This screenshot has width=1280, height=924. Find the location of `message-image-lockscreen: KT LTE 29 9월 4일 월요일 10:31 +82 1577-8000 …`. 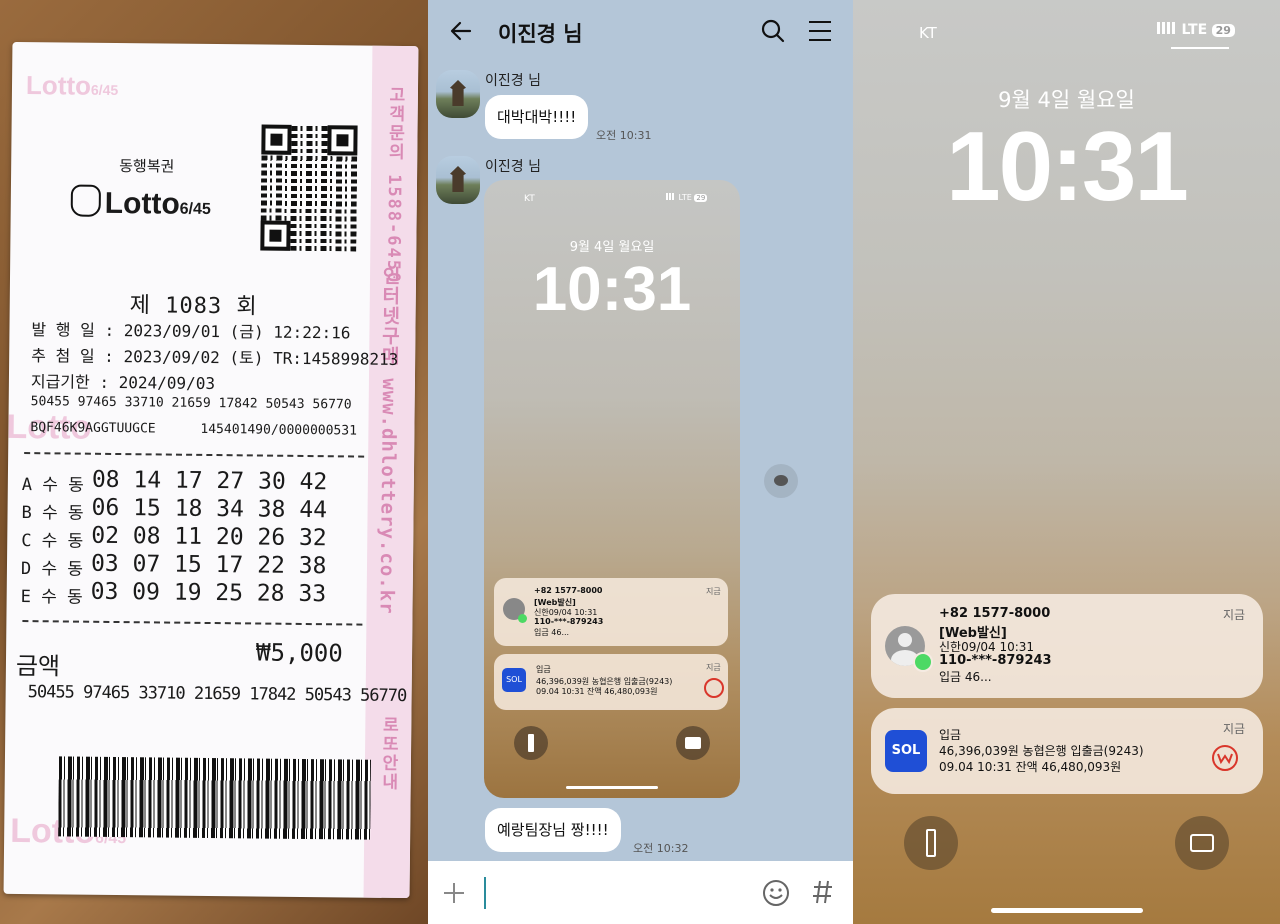

message-image-lockscreen: KT LTE 29 9월 4일 월요일 10:31 +82 1577-8000 … is located at coordinates (612, 489).